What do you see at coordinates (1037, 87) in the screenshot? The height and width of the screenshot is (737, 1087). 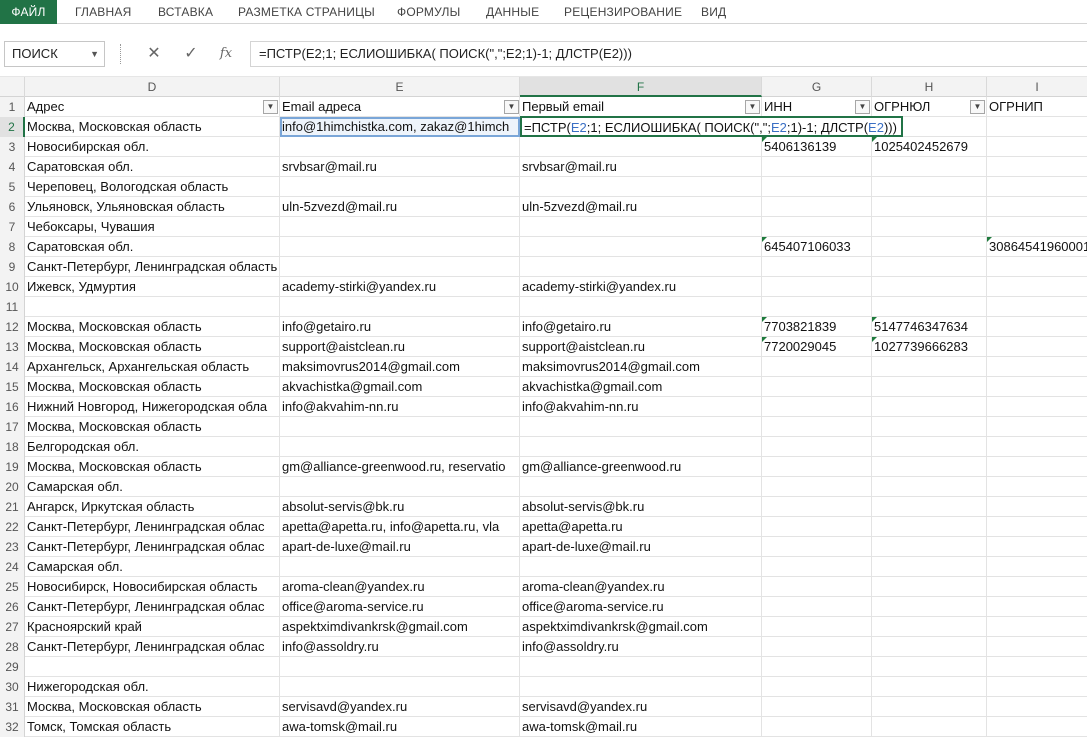 I see `column-header-i: I` at bounding box center [1037, 87].